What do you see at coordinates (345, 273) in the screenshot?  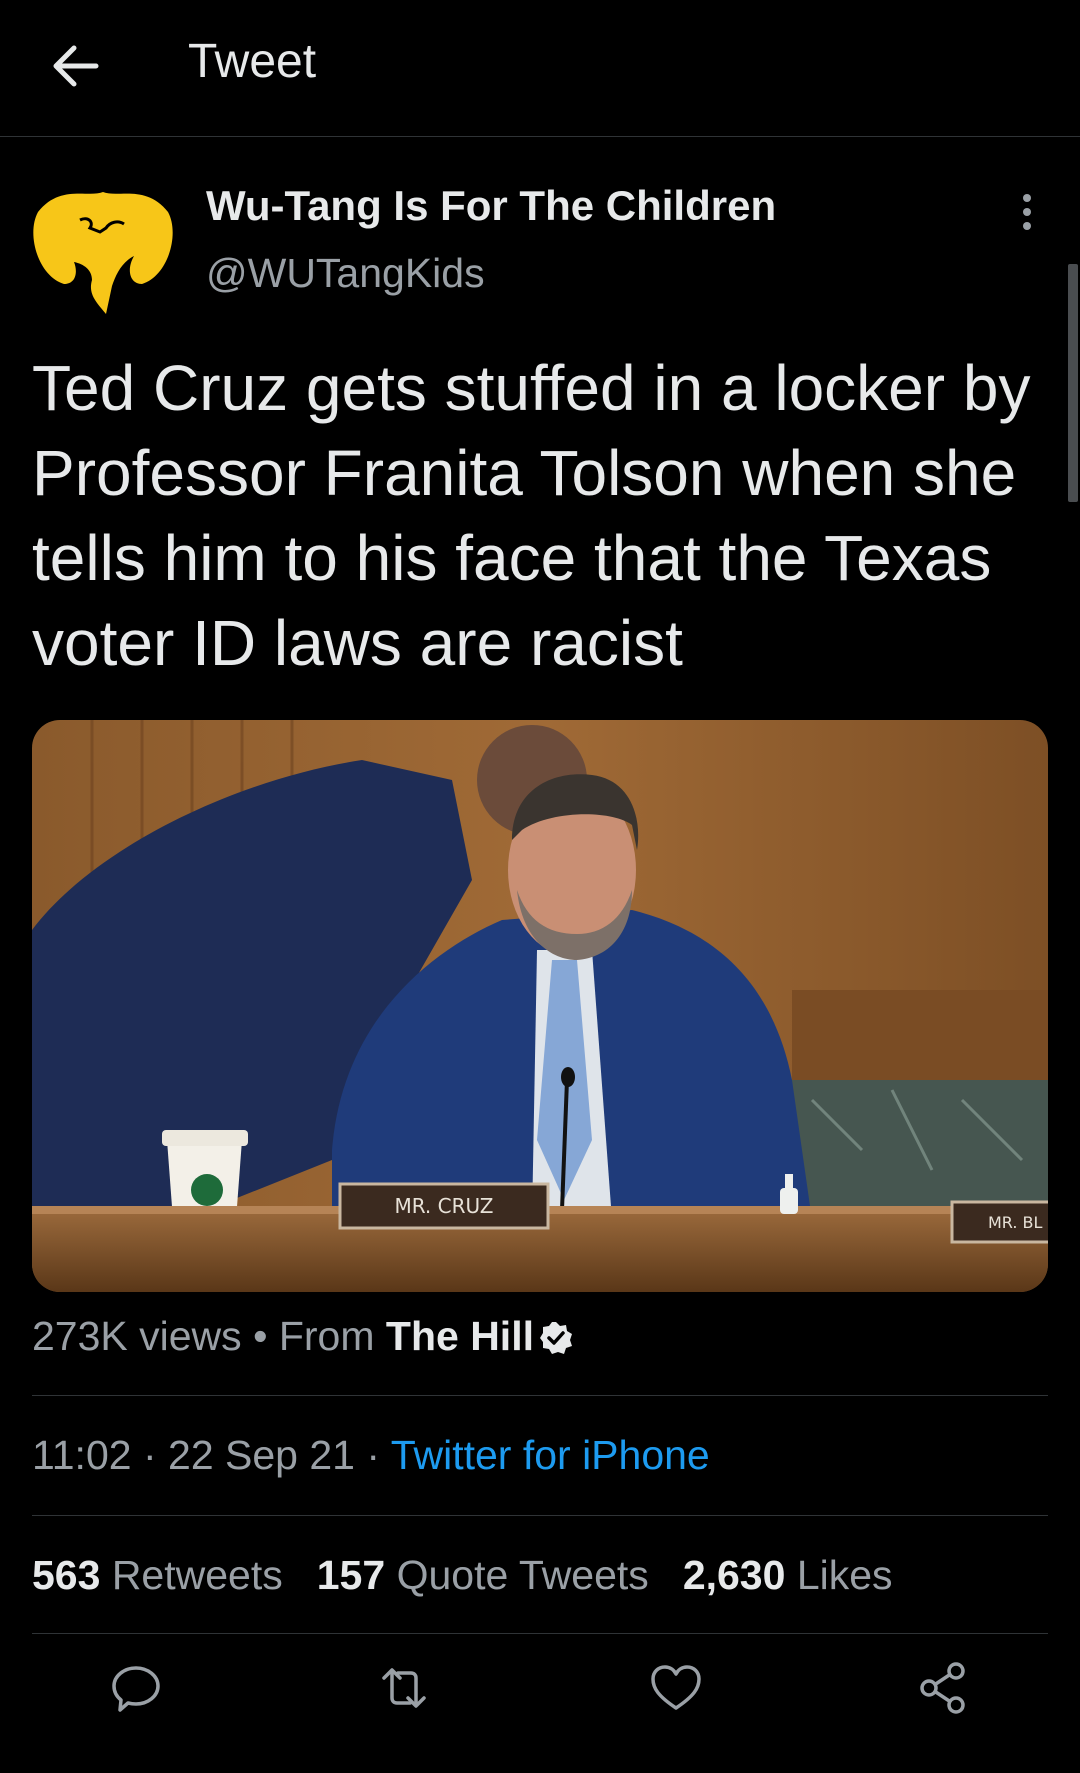 I see `author-handle: @WUTangKids` at bounding box center [345, 273].